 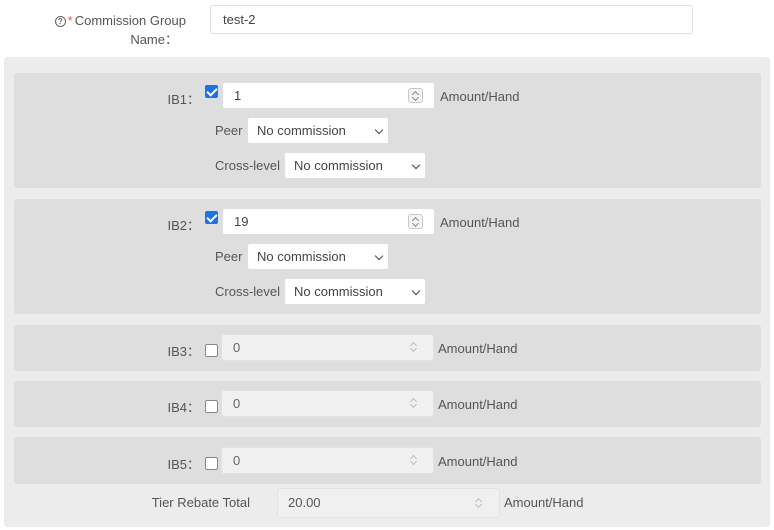 What do you see at coordinates (70, 20) in the screenshot?
I see `required-mark: *` at bounding box center [70, 20].